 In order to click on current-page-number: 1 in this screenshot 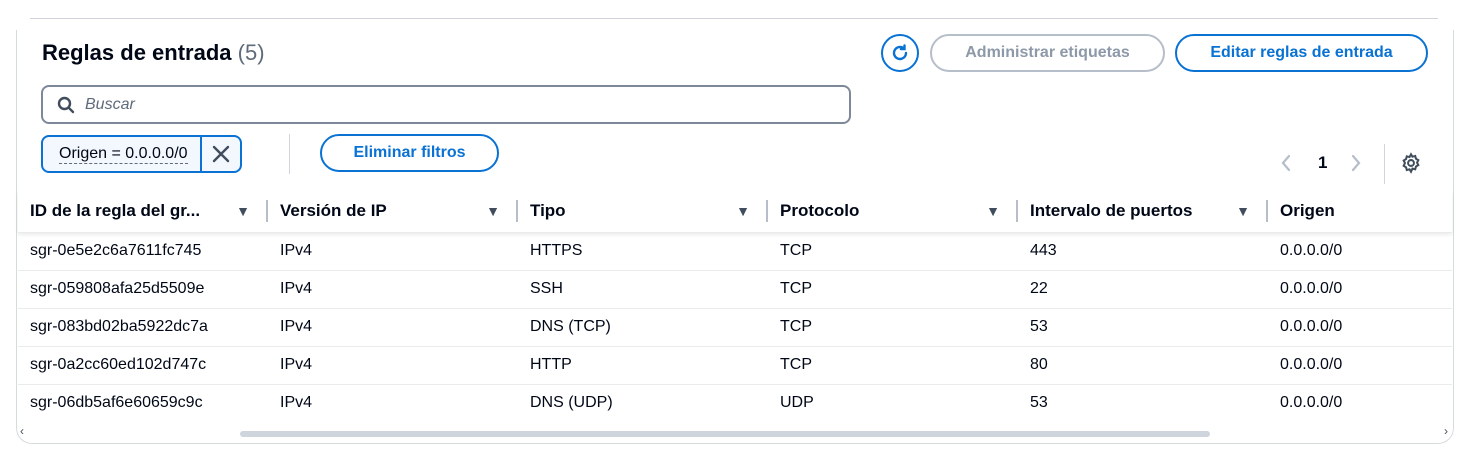, I will do `click(1322, 163)`.